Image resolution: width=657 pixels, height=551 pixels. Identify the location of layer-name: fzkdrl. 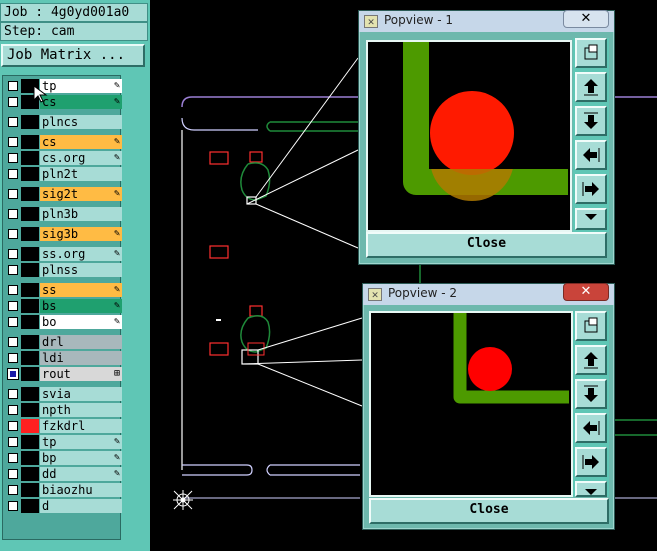
(81, 426).